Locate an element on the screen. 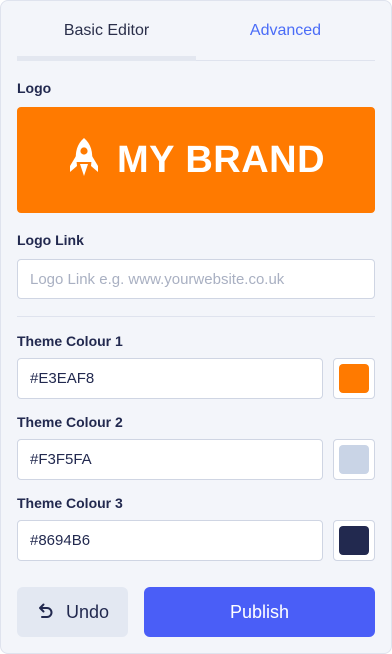 The width and height of the screenshot is (392, 654). theme-colour-3-row: #8694B6 is located at coordinates (196, 540).